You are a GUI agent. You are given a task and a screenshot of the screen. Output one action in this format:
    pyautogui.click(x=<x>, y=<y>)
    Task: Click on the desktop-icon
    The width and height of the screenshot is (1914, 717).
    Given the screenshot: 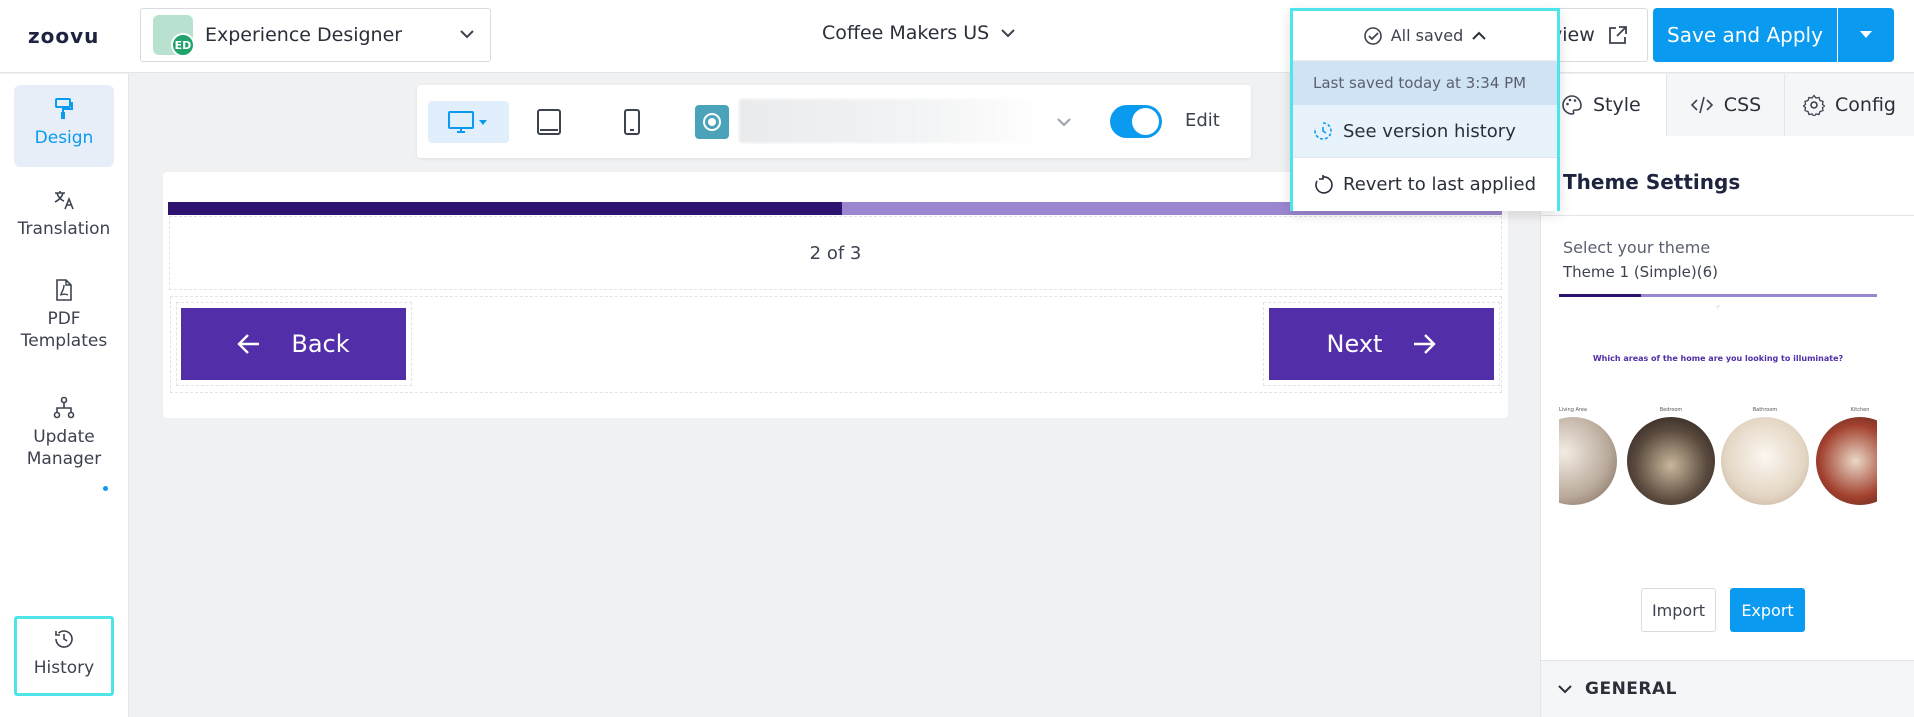 What is the action you would take?
    pyautogui.click(x=467, y=122)
    